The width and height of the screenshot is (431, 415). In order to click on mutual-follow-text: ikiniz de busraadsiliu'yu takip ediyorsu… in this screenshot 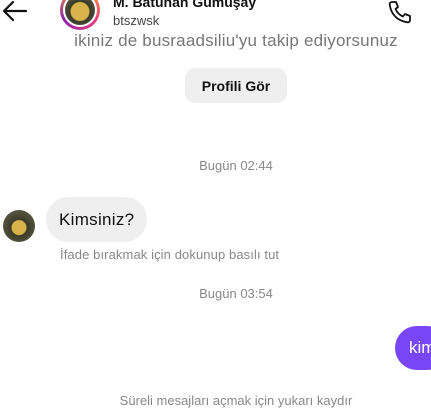, I will do `click(236, 40)`.